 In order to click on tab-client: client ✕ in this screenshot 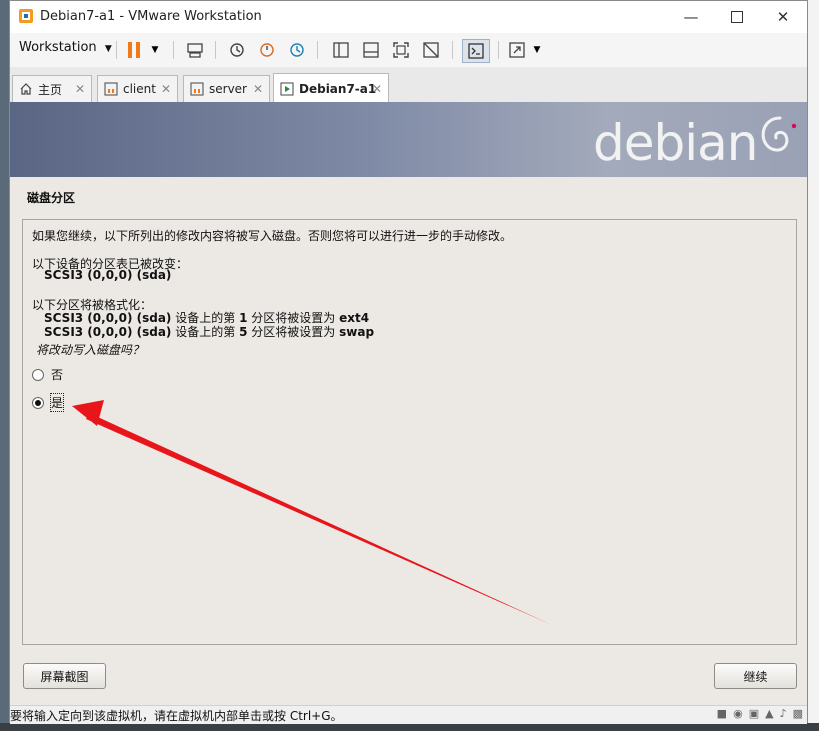, I will do `click(137, 88)`.